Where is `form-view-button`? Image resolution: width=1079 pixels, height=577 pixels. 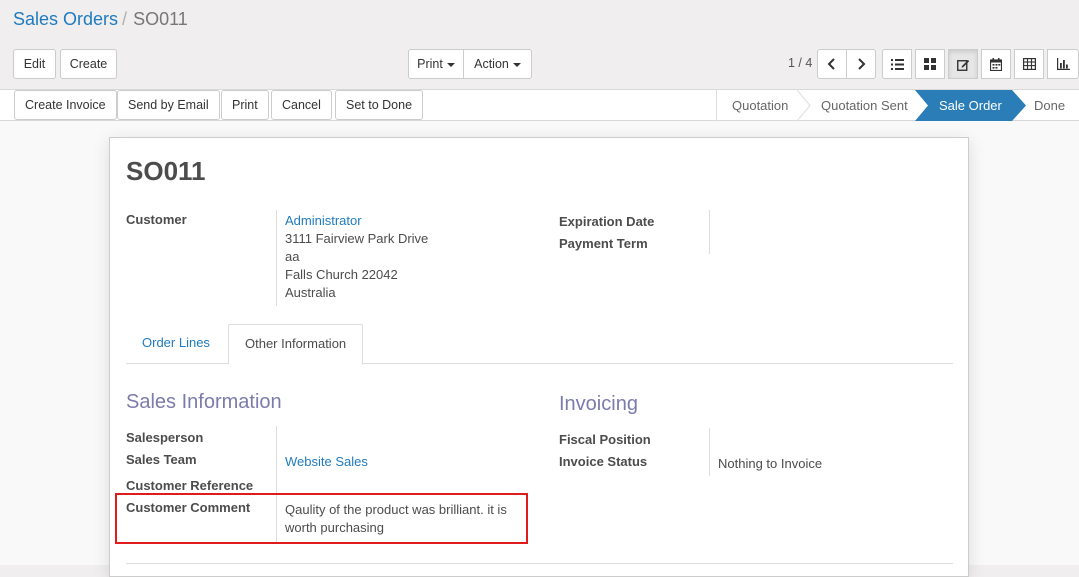
form-view-button is located at coordinates (963, 64).